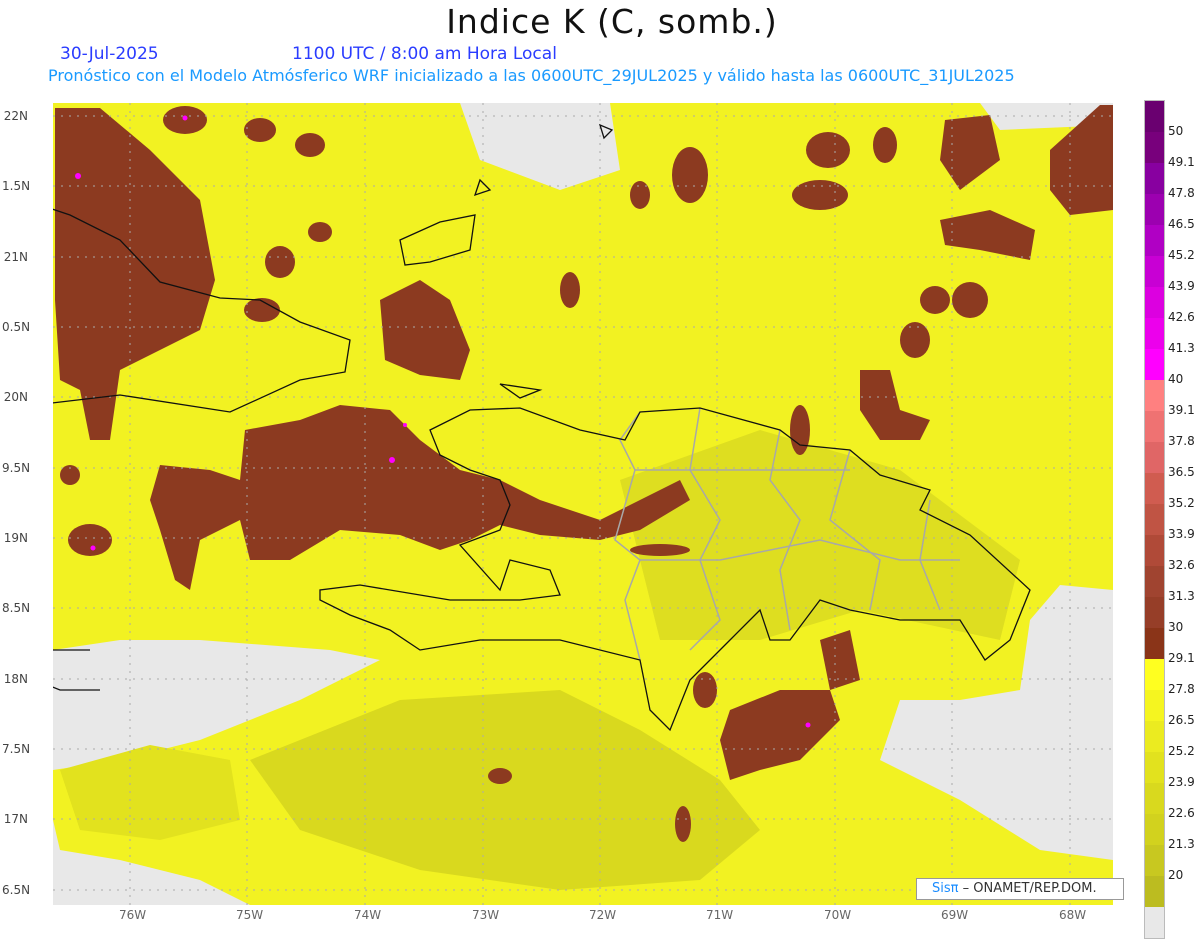 This screenshot has width=1200, height=939. Describe the element at coordinates (1176, 627) in the screenshot. I see `colorbar-label: 30` at that location.